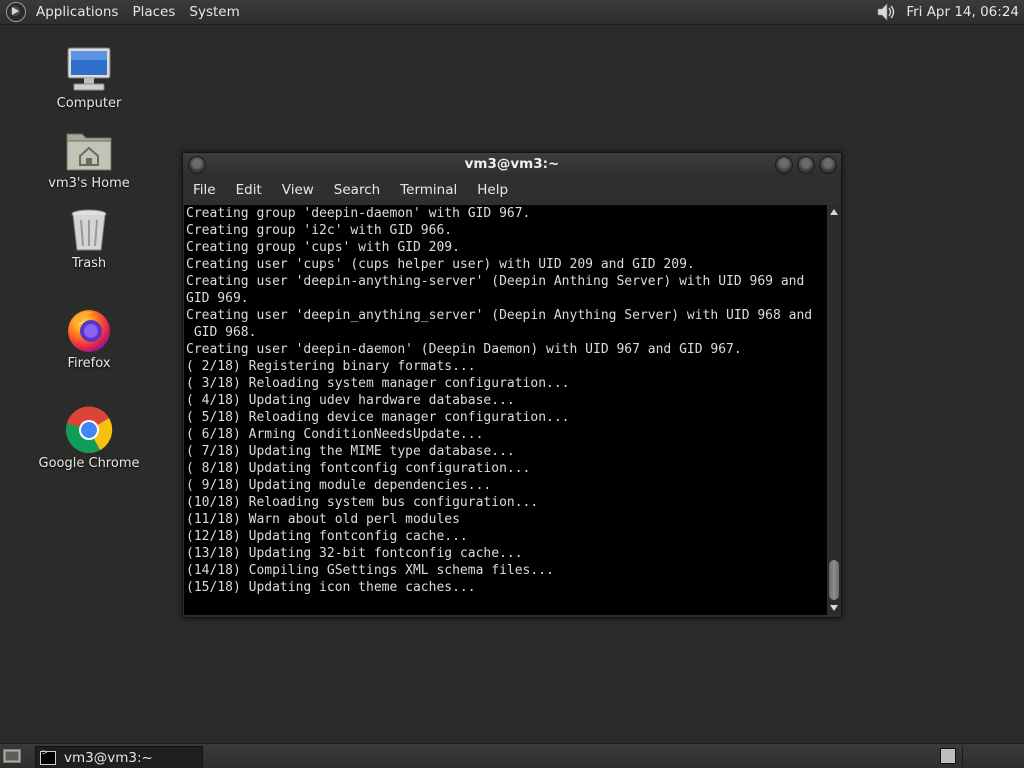  What do you see at coordinates (357, 190) in the screenshot?
I see `menu-search: Search` at bounding box center [357, 190].